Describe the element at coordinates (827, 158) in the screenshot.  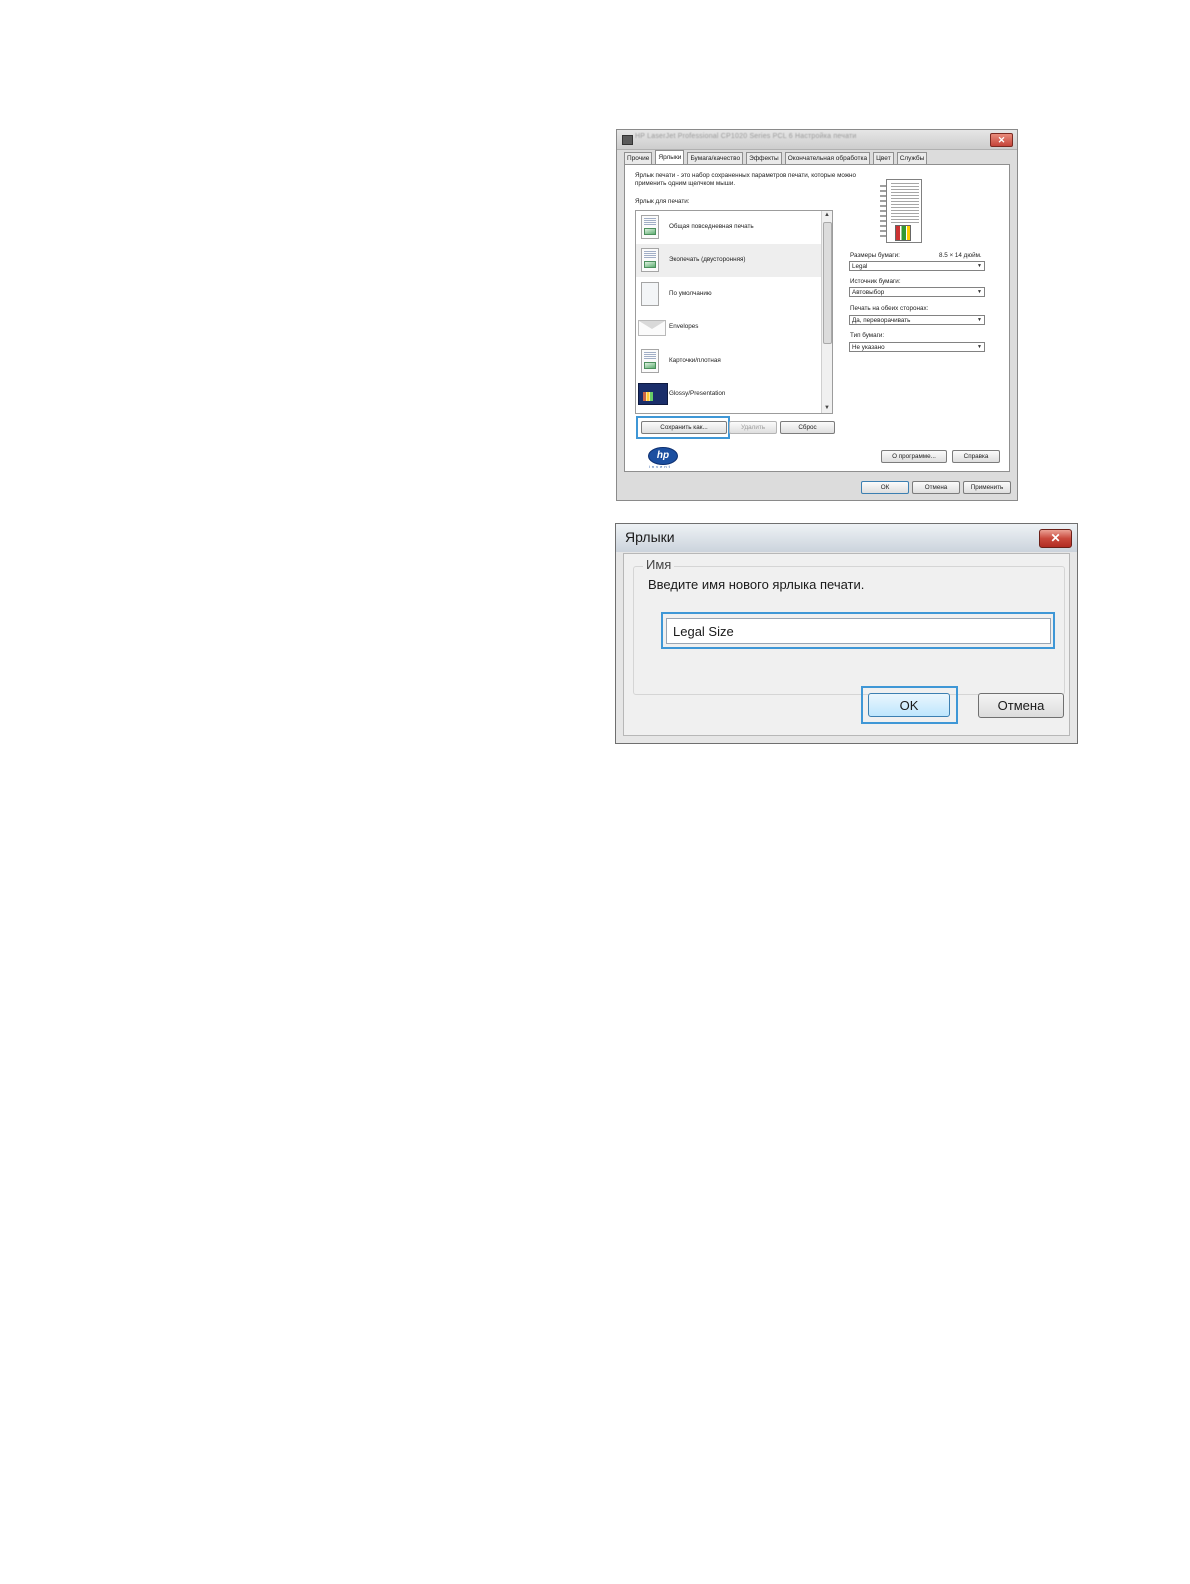
I see `tab-finishing: Окончательная обработка` at that location.